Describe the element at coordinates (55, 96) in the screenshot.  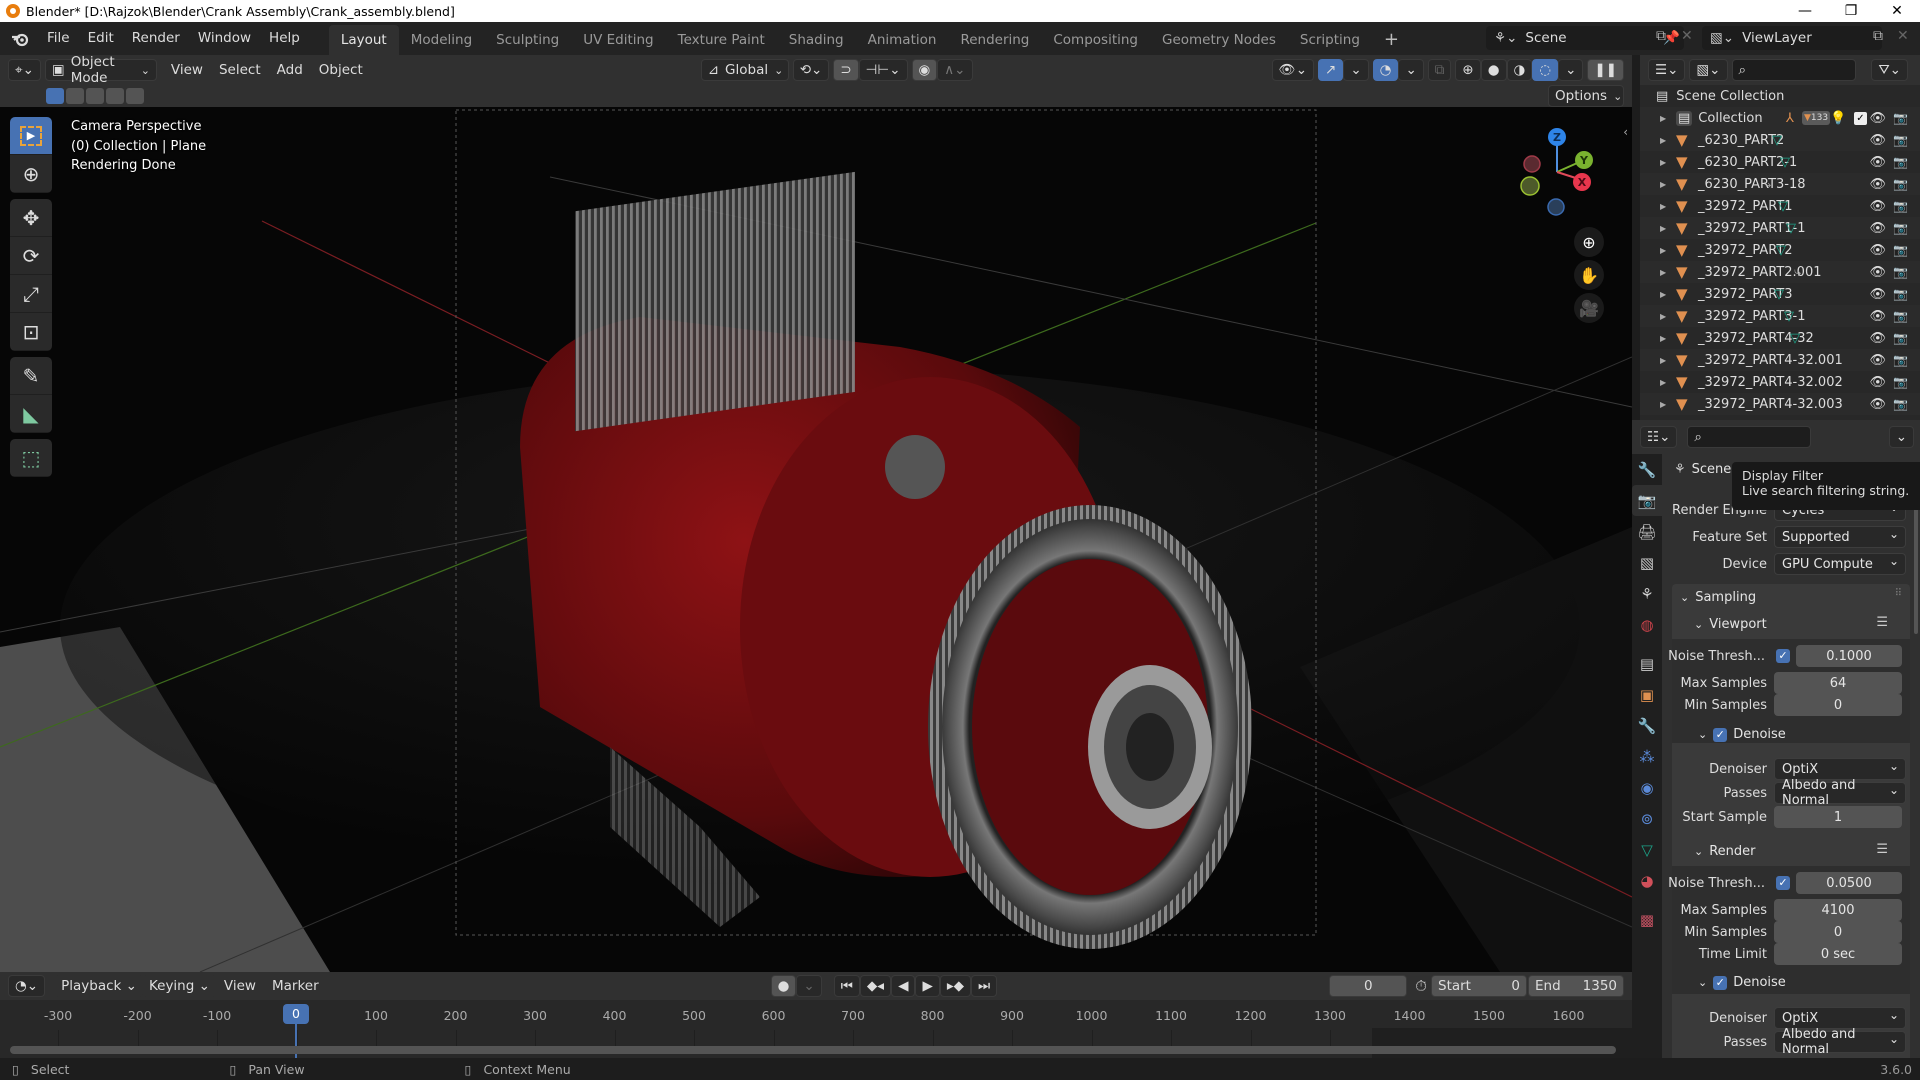
I see `select-new-icon` at that location.